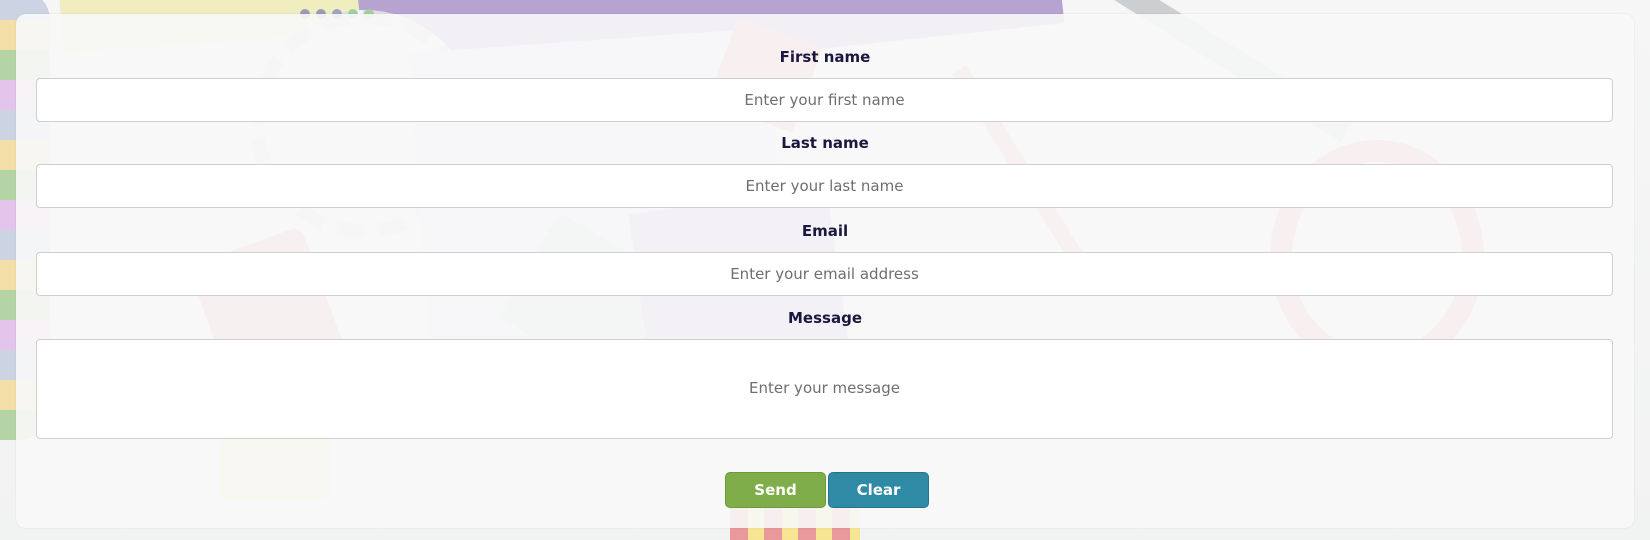  I want to click on last-name-label: Last name, so click(825, 143).